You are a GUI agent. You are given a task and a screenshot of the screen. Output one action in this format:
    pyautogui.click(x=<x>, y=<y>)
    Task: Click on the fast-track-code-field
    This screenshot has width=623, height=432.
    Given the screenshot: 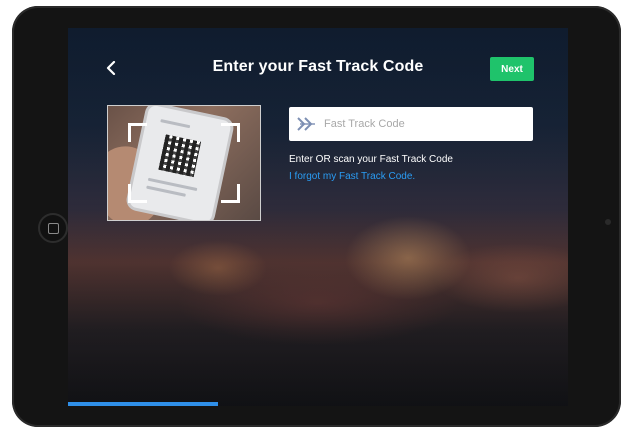 What is the action you would take?
    pyautogui.click(x=411, y=124)
    